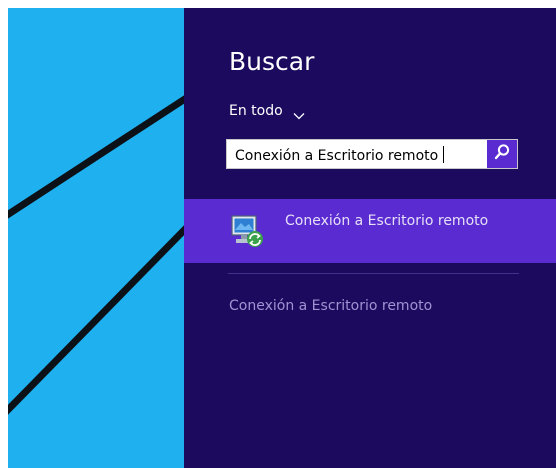 The height and width of the screenshot is (468, 556). I want to click on text-cursor, so click(444, 154).